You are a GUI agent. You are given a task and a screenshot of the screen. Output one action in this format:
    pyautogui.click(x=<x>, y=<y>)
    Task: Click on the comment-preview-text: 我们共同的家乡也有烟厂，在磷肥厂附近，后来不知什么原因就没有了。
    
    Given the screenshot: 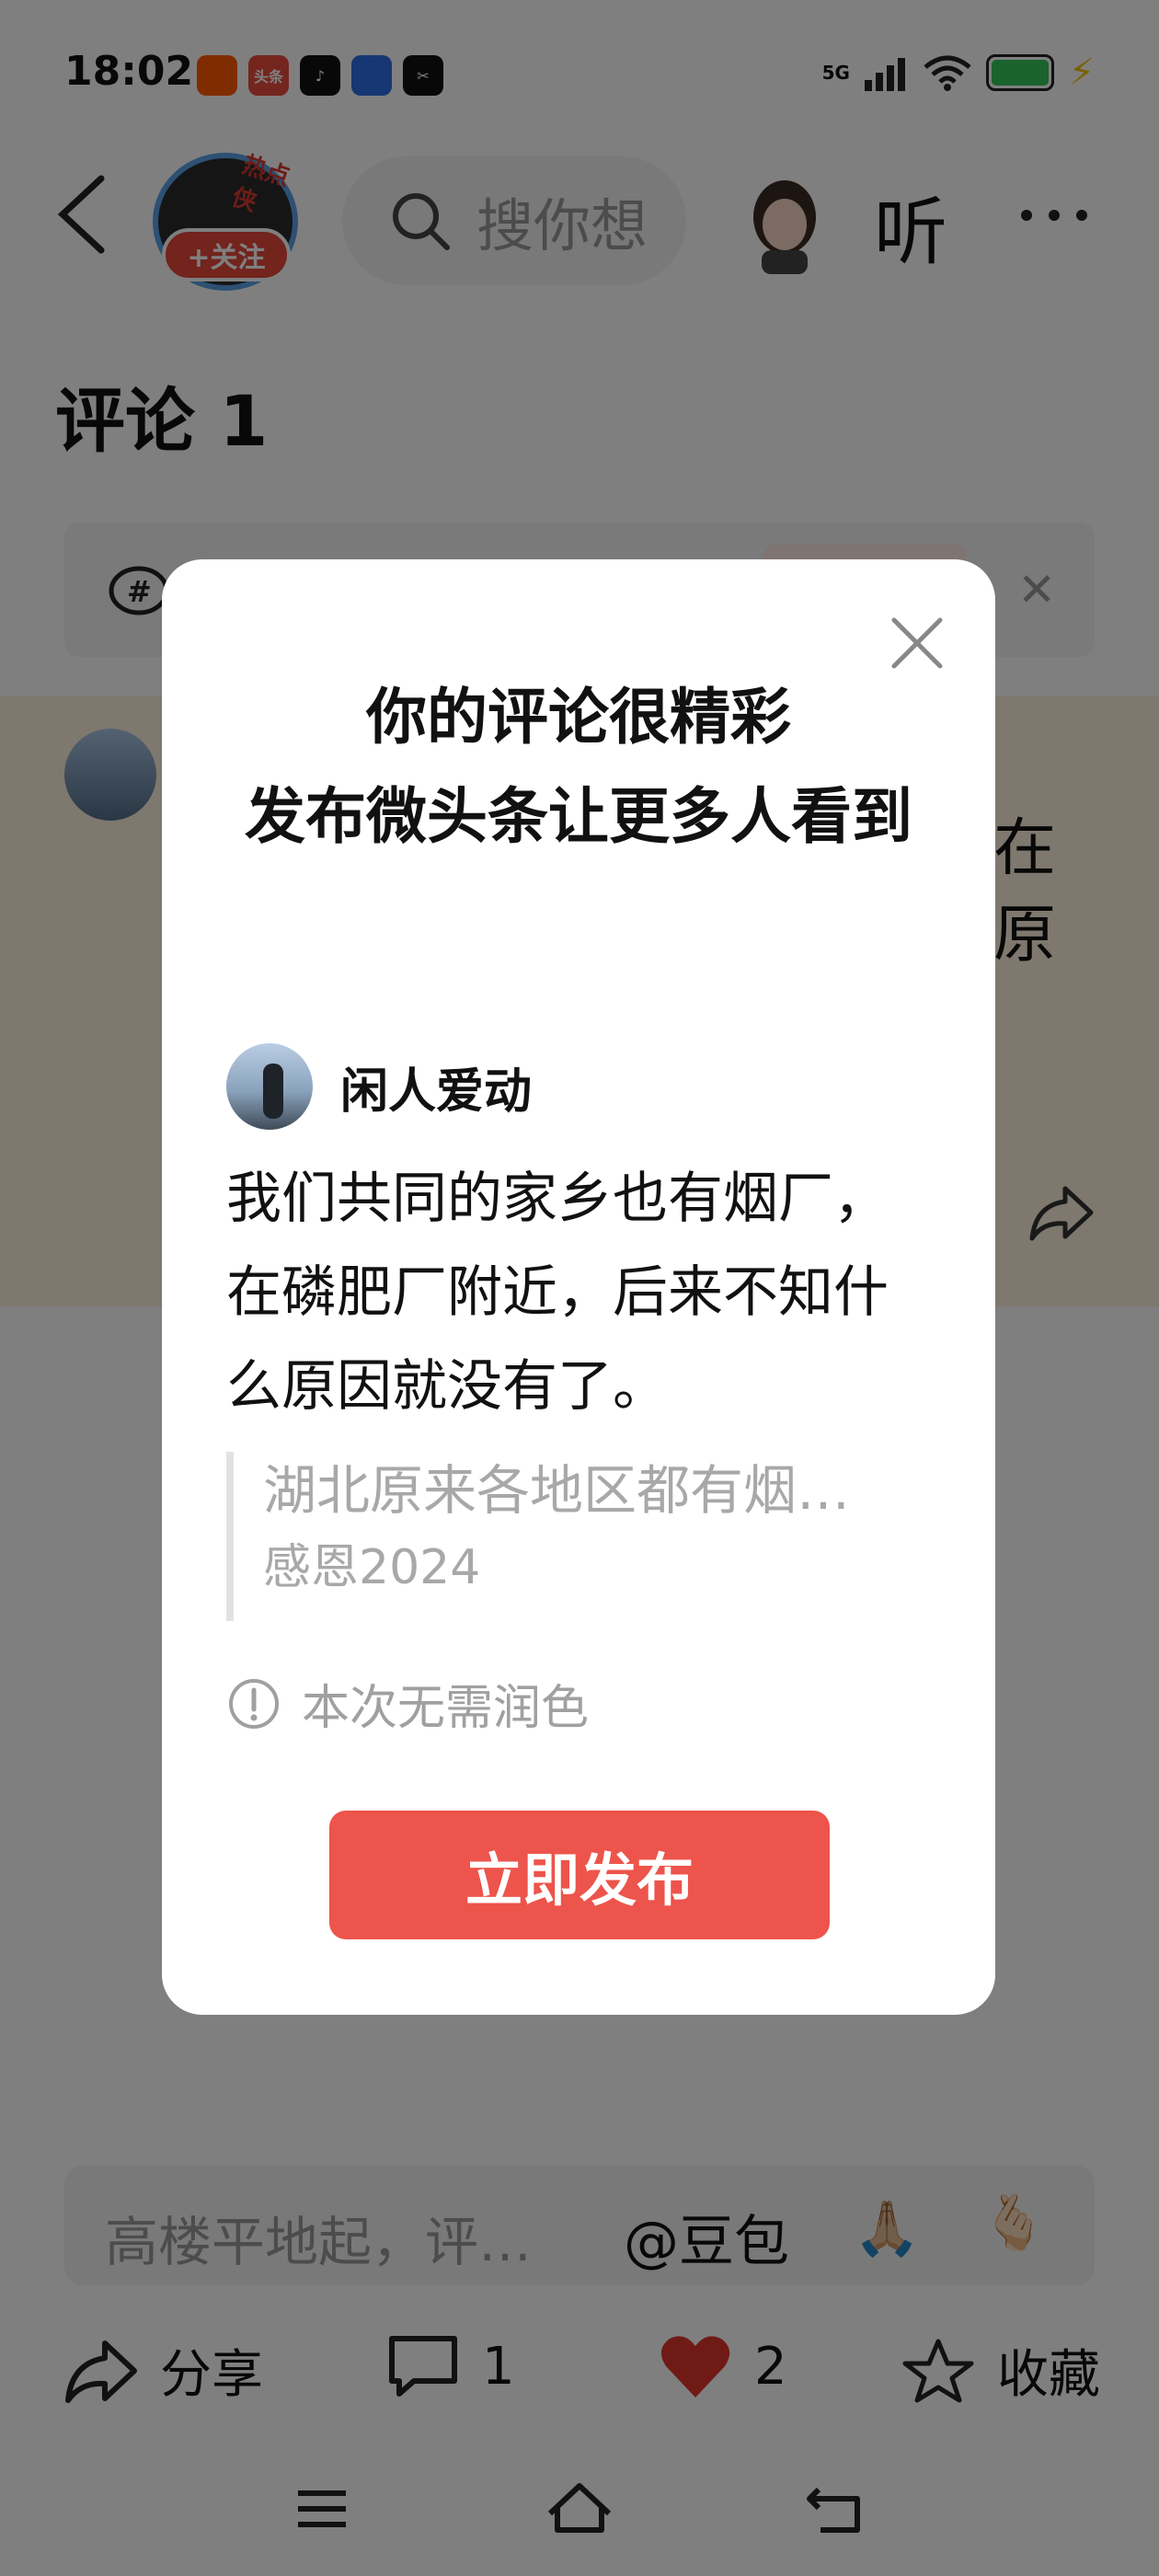 What is the action you would take?
    pyautogui.click(x=557, y=1293)
    